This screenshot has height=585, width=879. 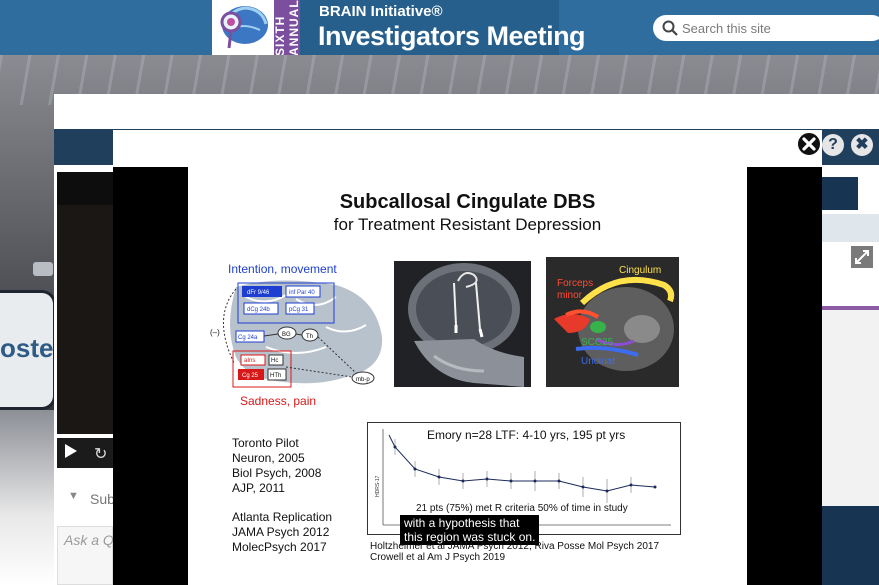 I want to click on mri-label-cingulum: Cingulum, so click(x=640, y=270).